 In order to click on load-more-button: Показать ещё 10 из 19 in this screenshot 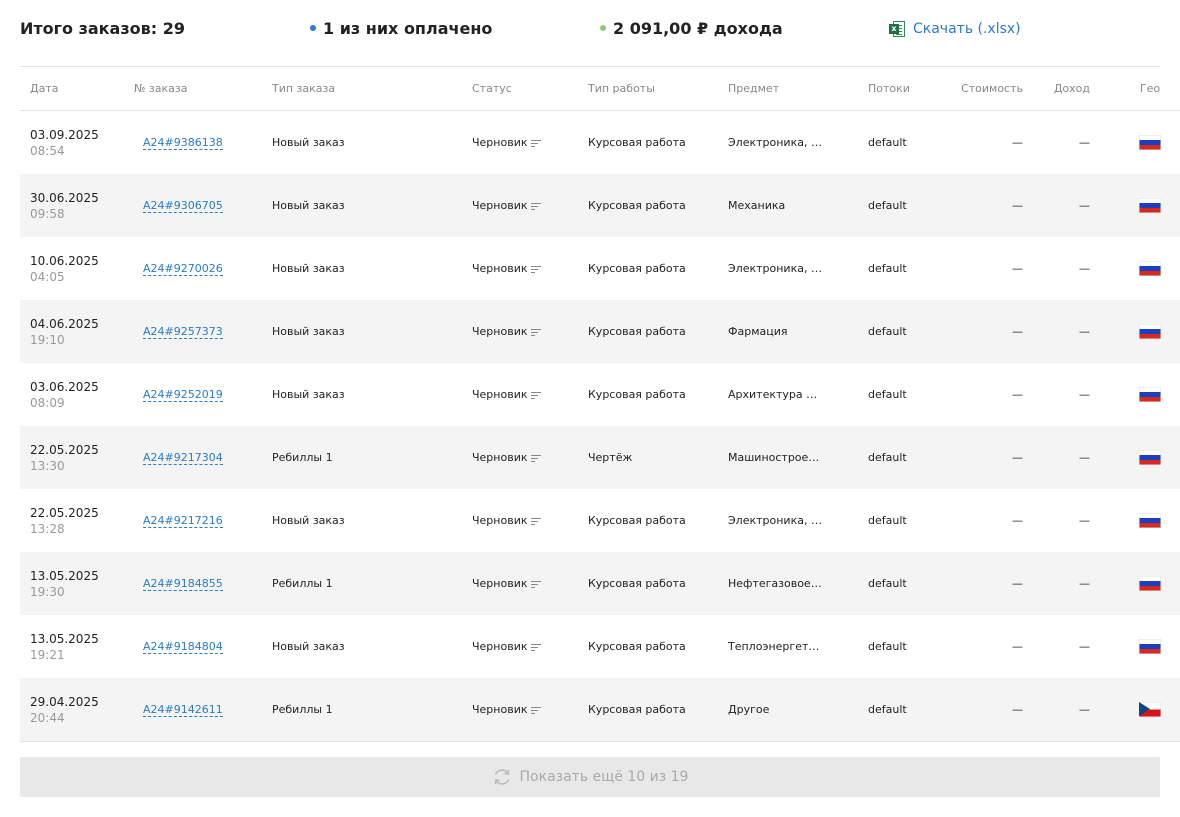, I will do `click(590, 777)`.